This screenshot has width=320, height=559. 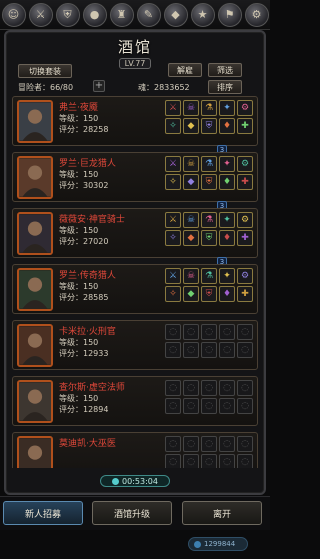 I want to click on hero-card: 罗兰·巨龙猎人 等级：150 评分：30302 ⚔ ☠ ⚗ ✦ ⚙ ✧ ◆ ⛨ ♦ ✚, so click(x=135, y=177).